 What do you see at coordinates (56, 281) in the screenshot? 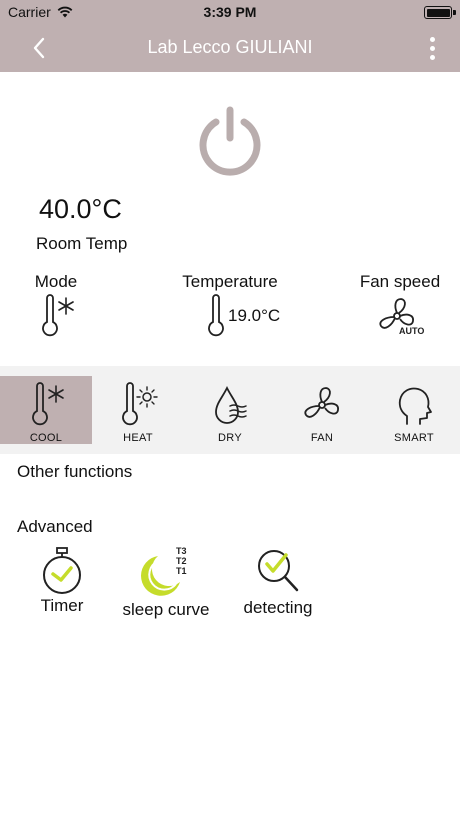
I see `mode-label: Mode` at bounding box center [56, 281].